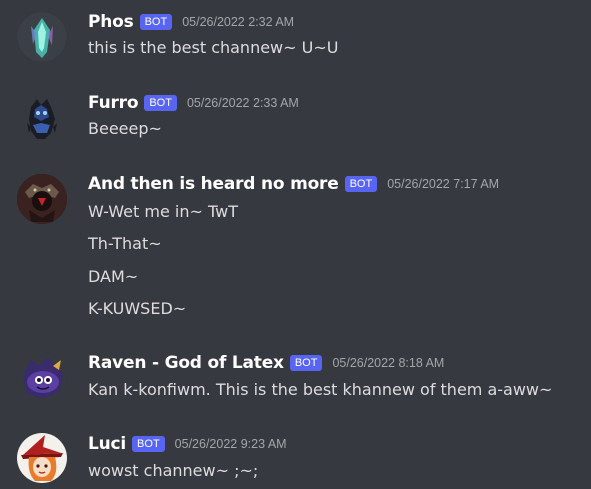 The image size is (591, 489). Describe the element at coordinates (107, 444) in the screenshot. I see `username: Luci` at that location.